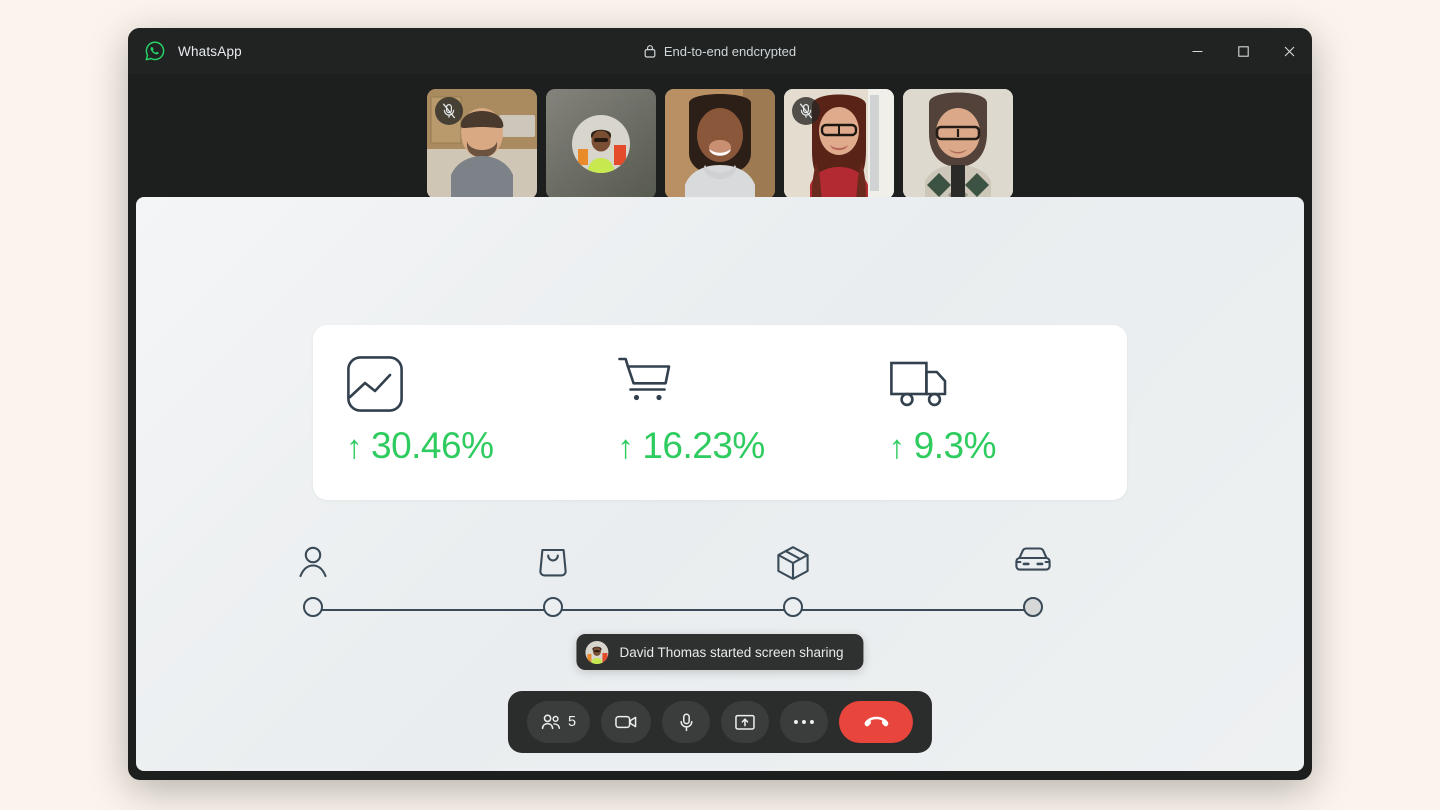 The image size is (1440, 810). What do you see at coordinates (597, 652) in the screenshot?
I see `david-thomas-avatar` at bounding box center [597, 652].